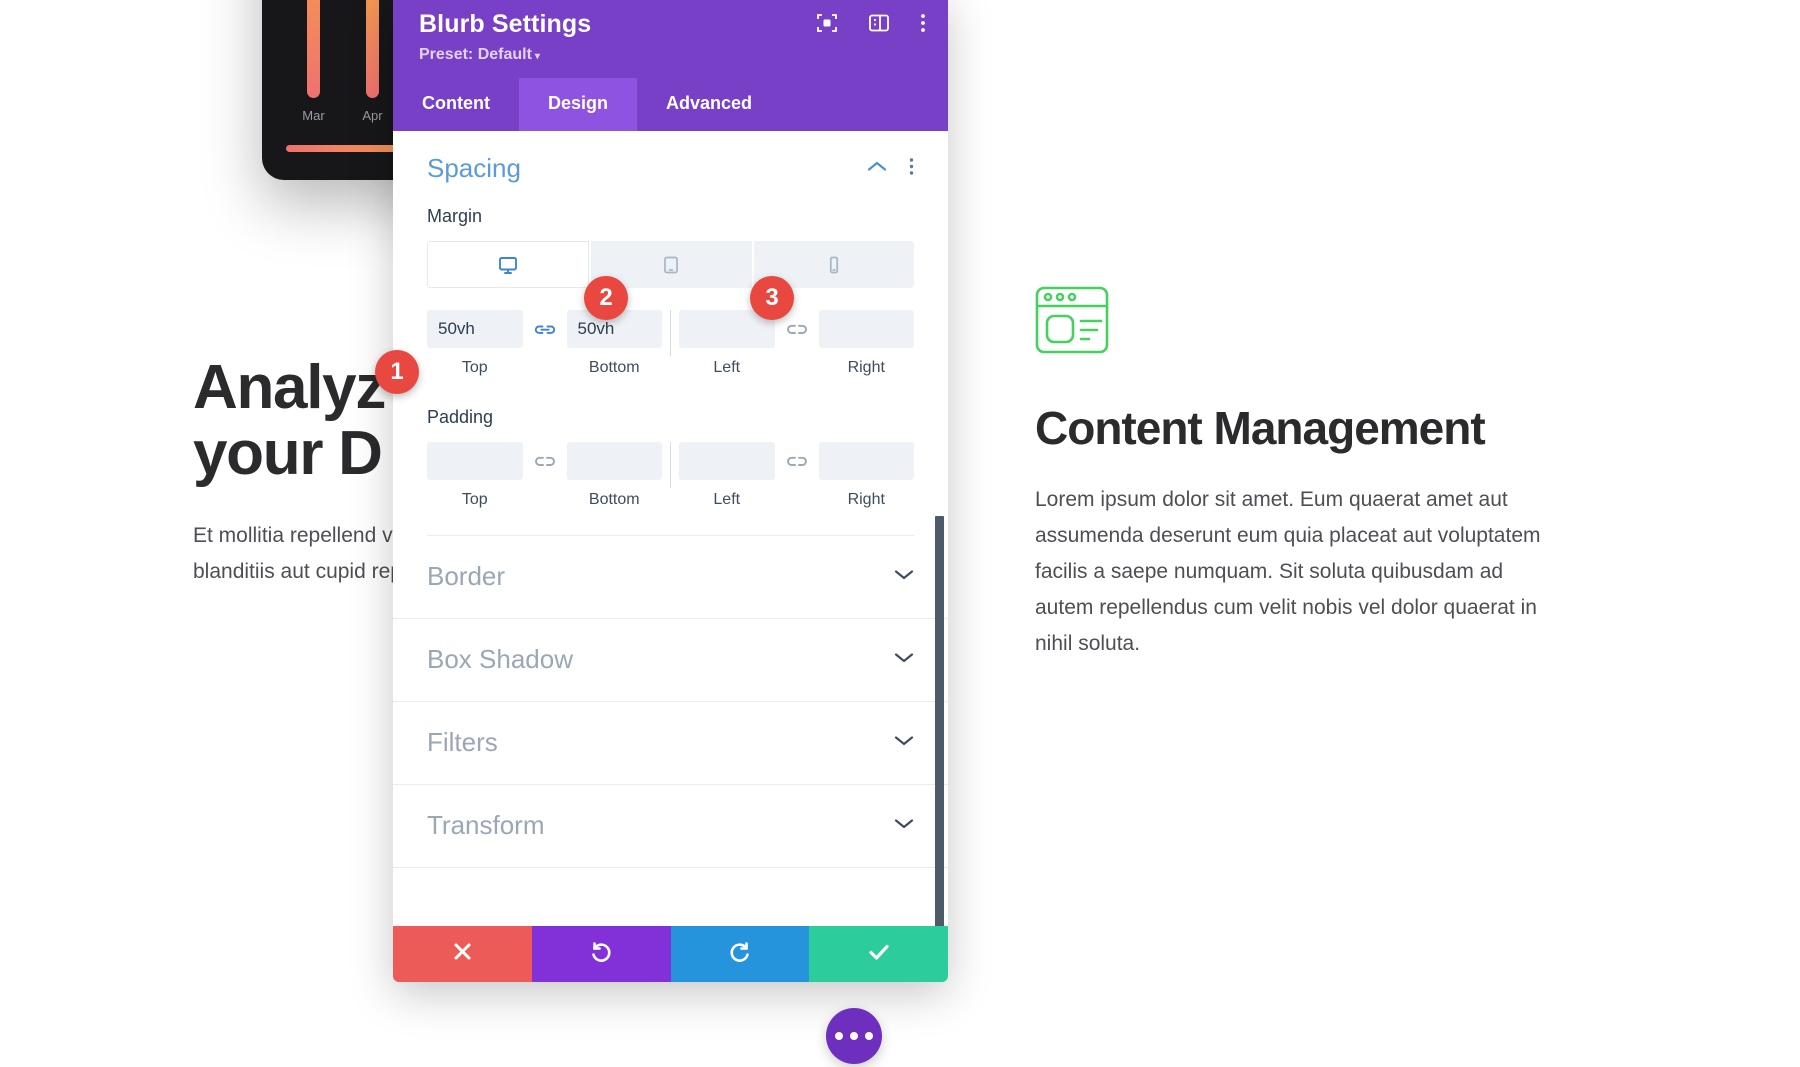  Describe the element at coordinates (462, 742) in the screenshot. I see `section-filters-label: Filters` at that location.